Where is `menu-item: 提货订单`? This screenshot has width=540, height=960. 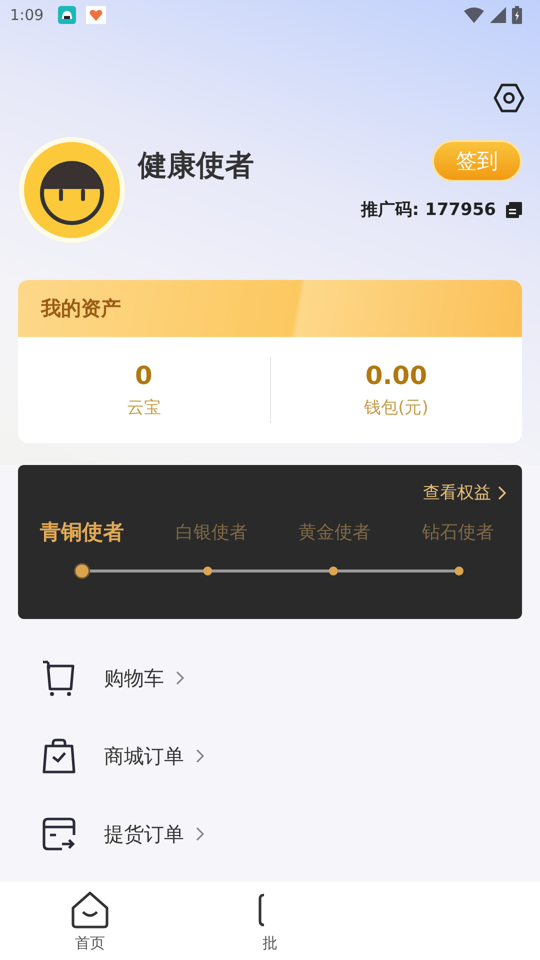
menu-item: 提货订单 is located at coordinates (154, 834).